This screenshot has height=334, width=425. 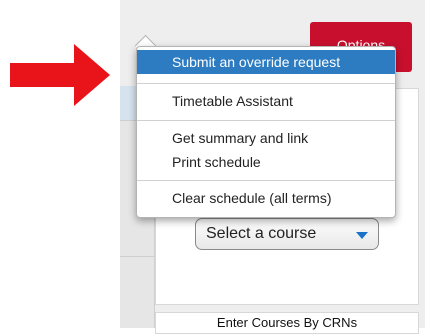 What do you see at coordinates (266, 62) in the screenshot?
I see `menu-item-submit-override: Submit an override request` at bounding box center [266, 62].